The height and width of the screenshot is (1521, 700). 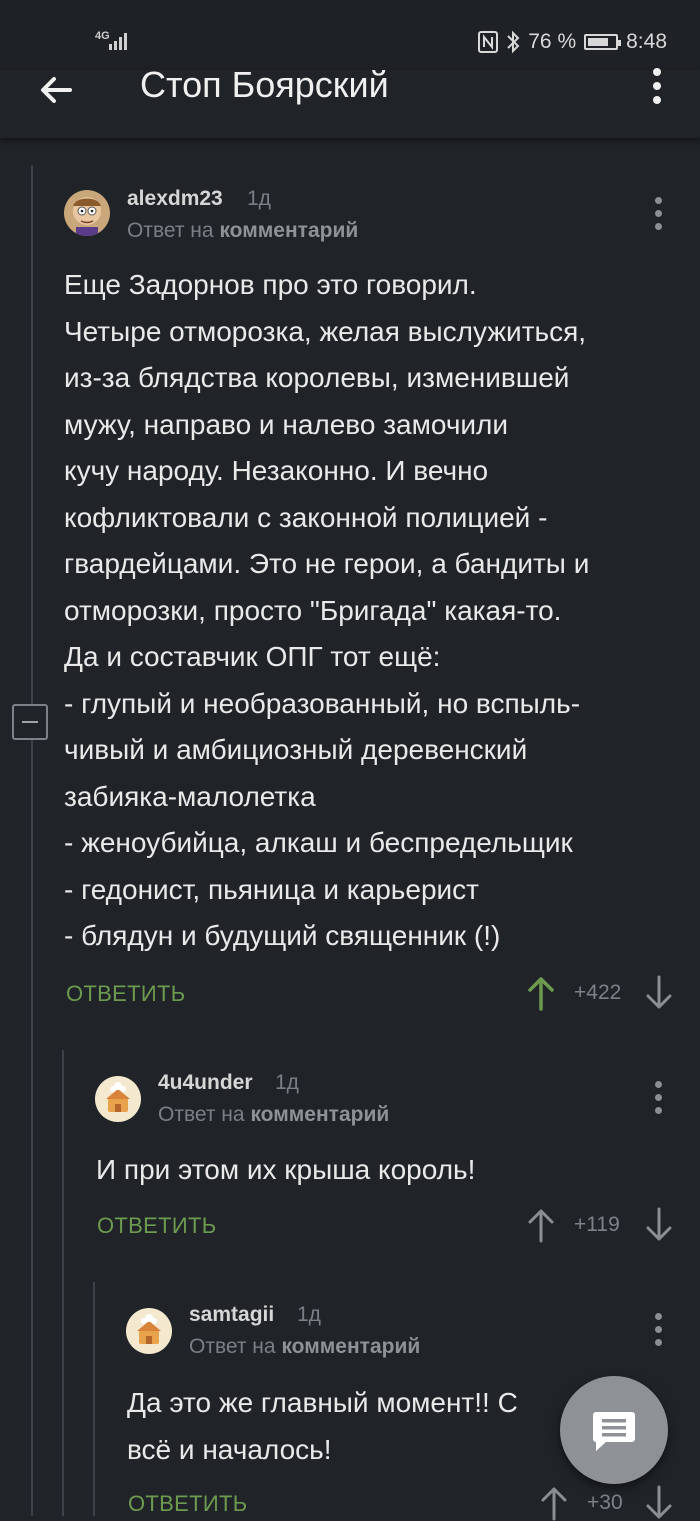 I want to click on bluetooth-icon, so click(x=513, y=42).